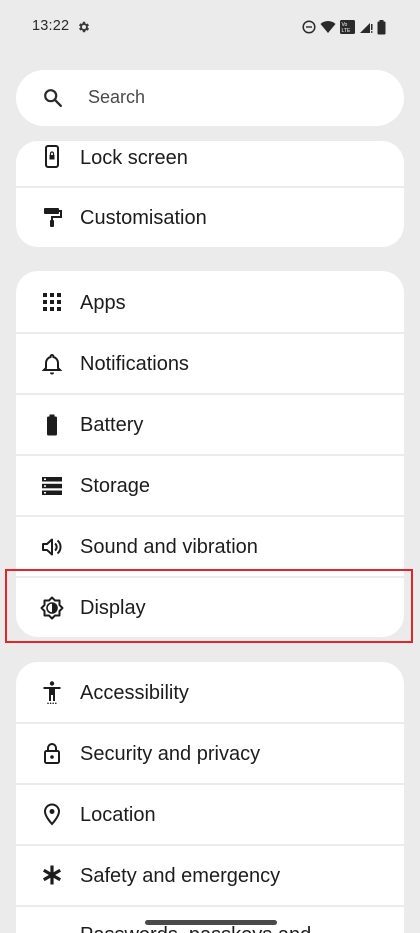 The height and width of the screenshot is (933, 420). I want to click on svg-text: LTE, so click(346, 31).